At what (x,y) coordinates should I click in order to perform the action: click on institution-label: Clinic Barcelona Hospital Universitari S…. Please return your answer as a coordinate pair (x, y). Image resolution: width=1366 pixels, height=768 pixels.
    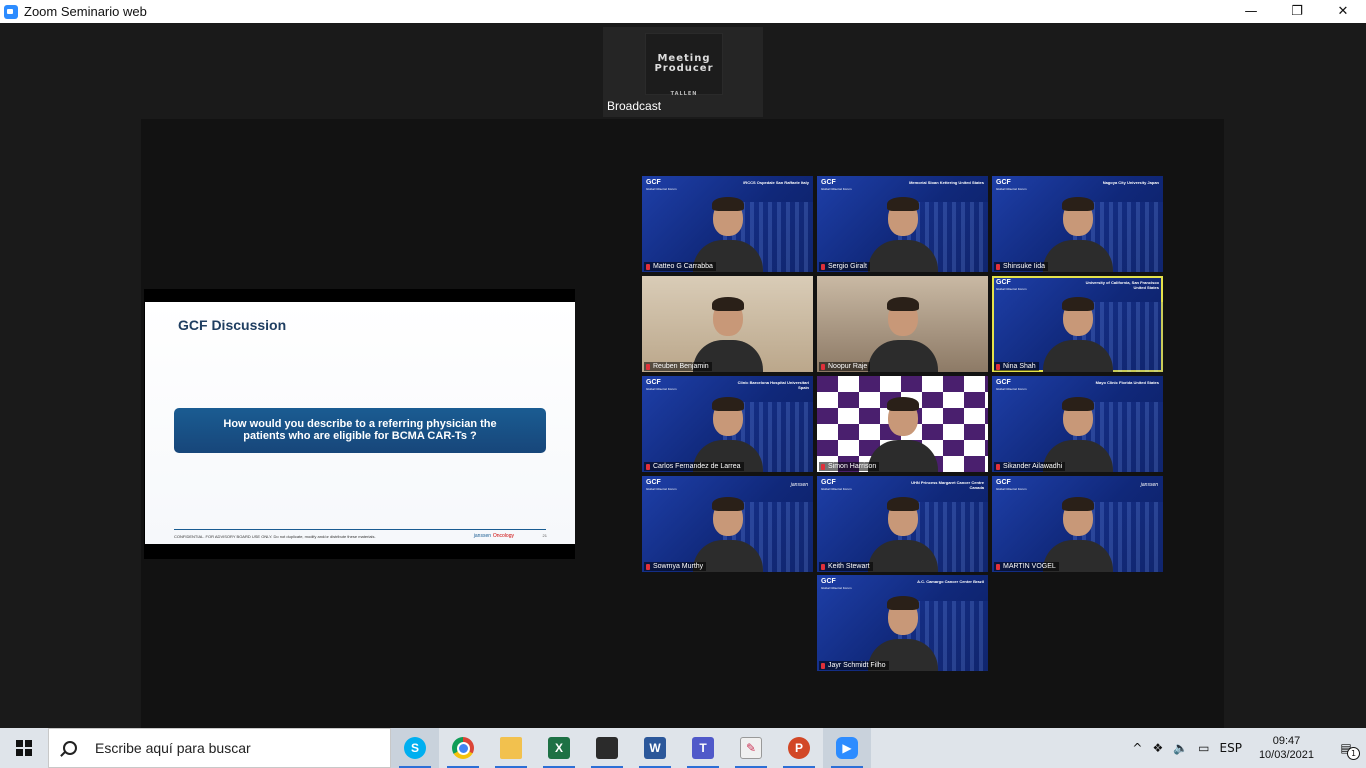
    Looking at the image, I should click on (773, 385).